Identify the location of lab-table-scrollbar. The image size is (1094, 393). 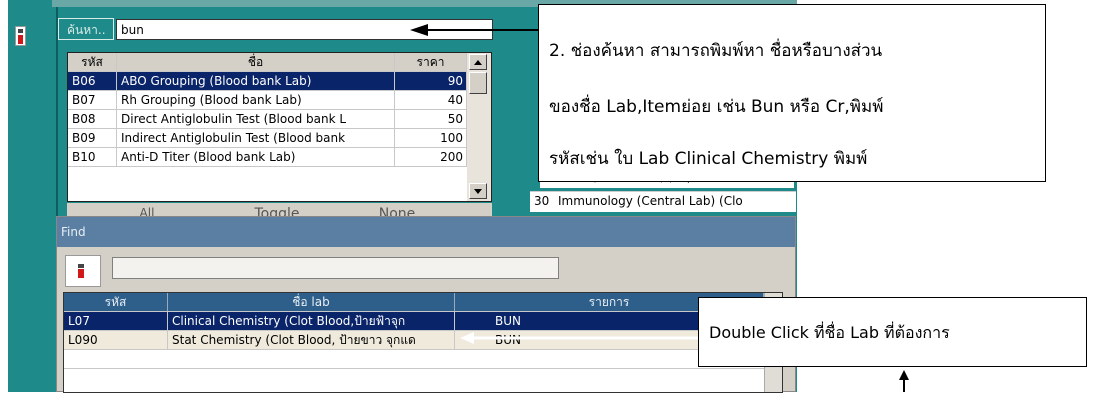
(479, 127).